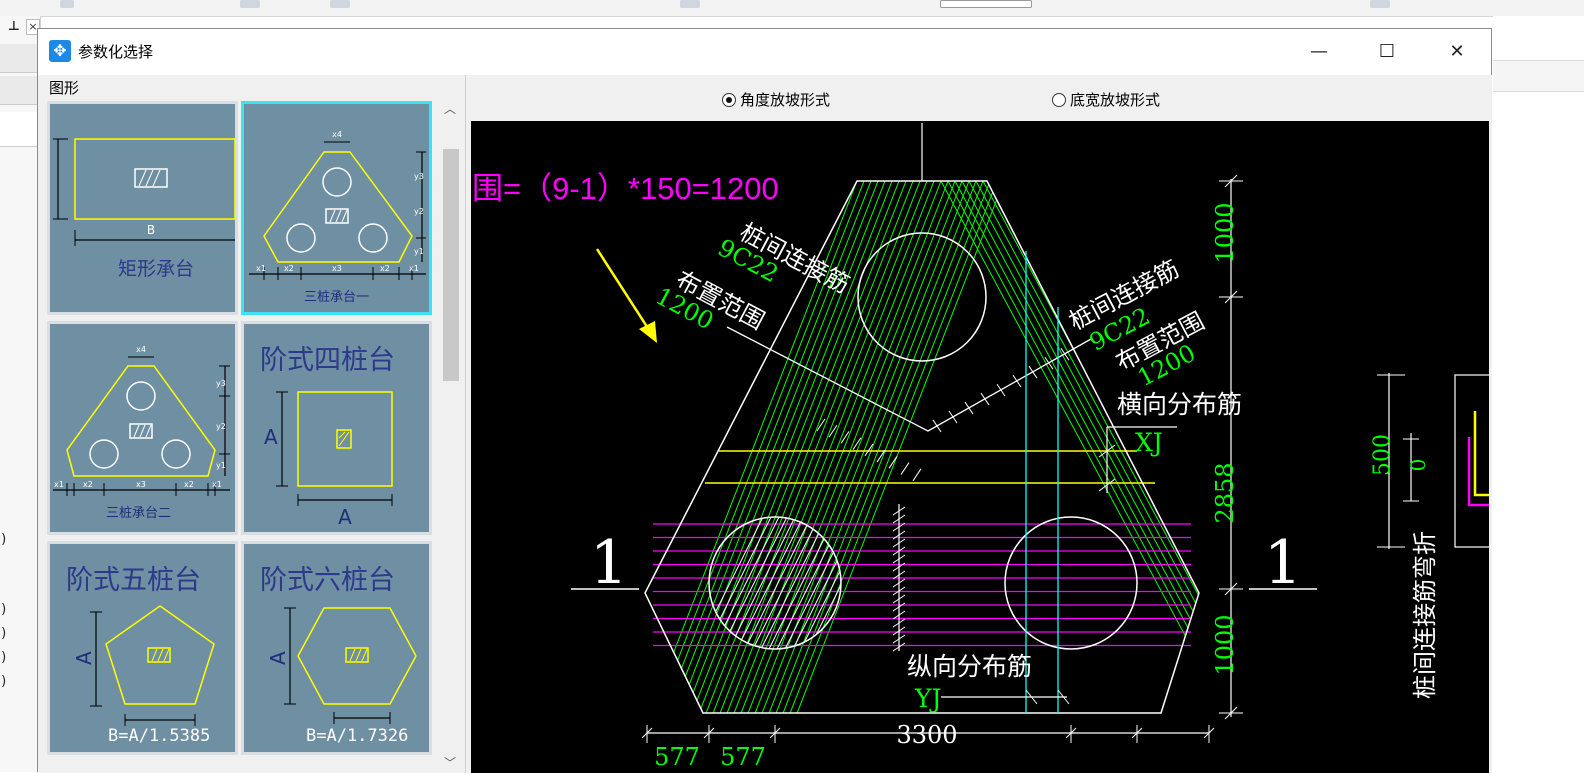 The height and width of the screenshot is (773, 1584). What do you see at coordinates (337, 297) in the screenshot?
I see `thumbnail-caption: 三桩承台一` at bounding box center [337, 297].